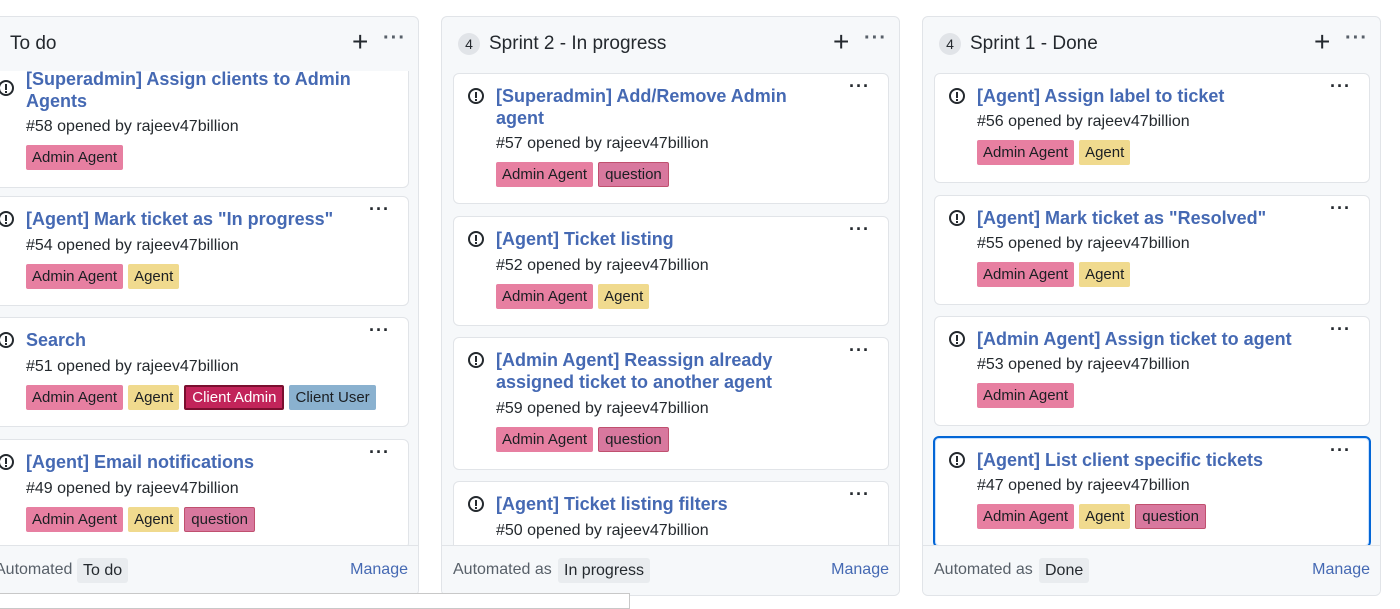 Image resolution: width=1400 pixels, height=609 pixels. What do you see at coordinates (132, 126) in the screenshot?
I see `card-meta: #58 opened by rajeev47billion` at bounding box center [132, 126].